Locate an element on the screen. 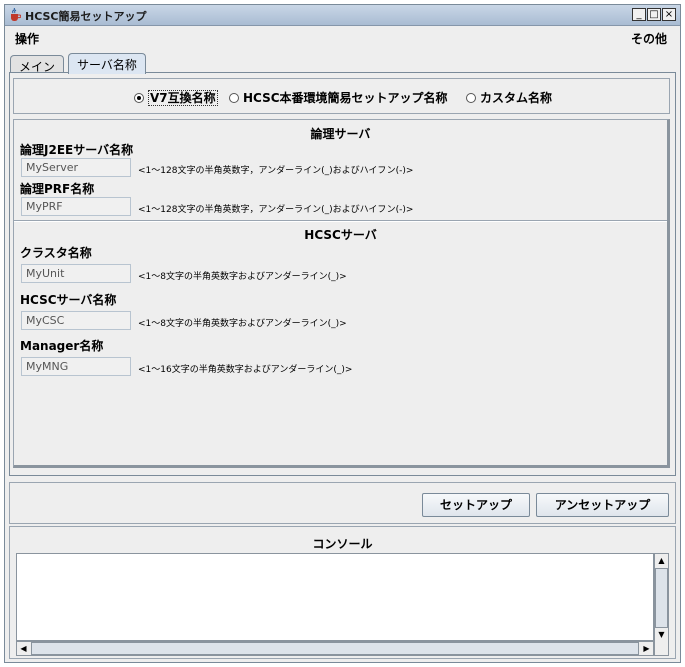 This screenshot has width=685, height=667. console-output is located at coordinates (335, 597).